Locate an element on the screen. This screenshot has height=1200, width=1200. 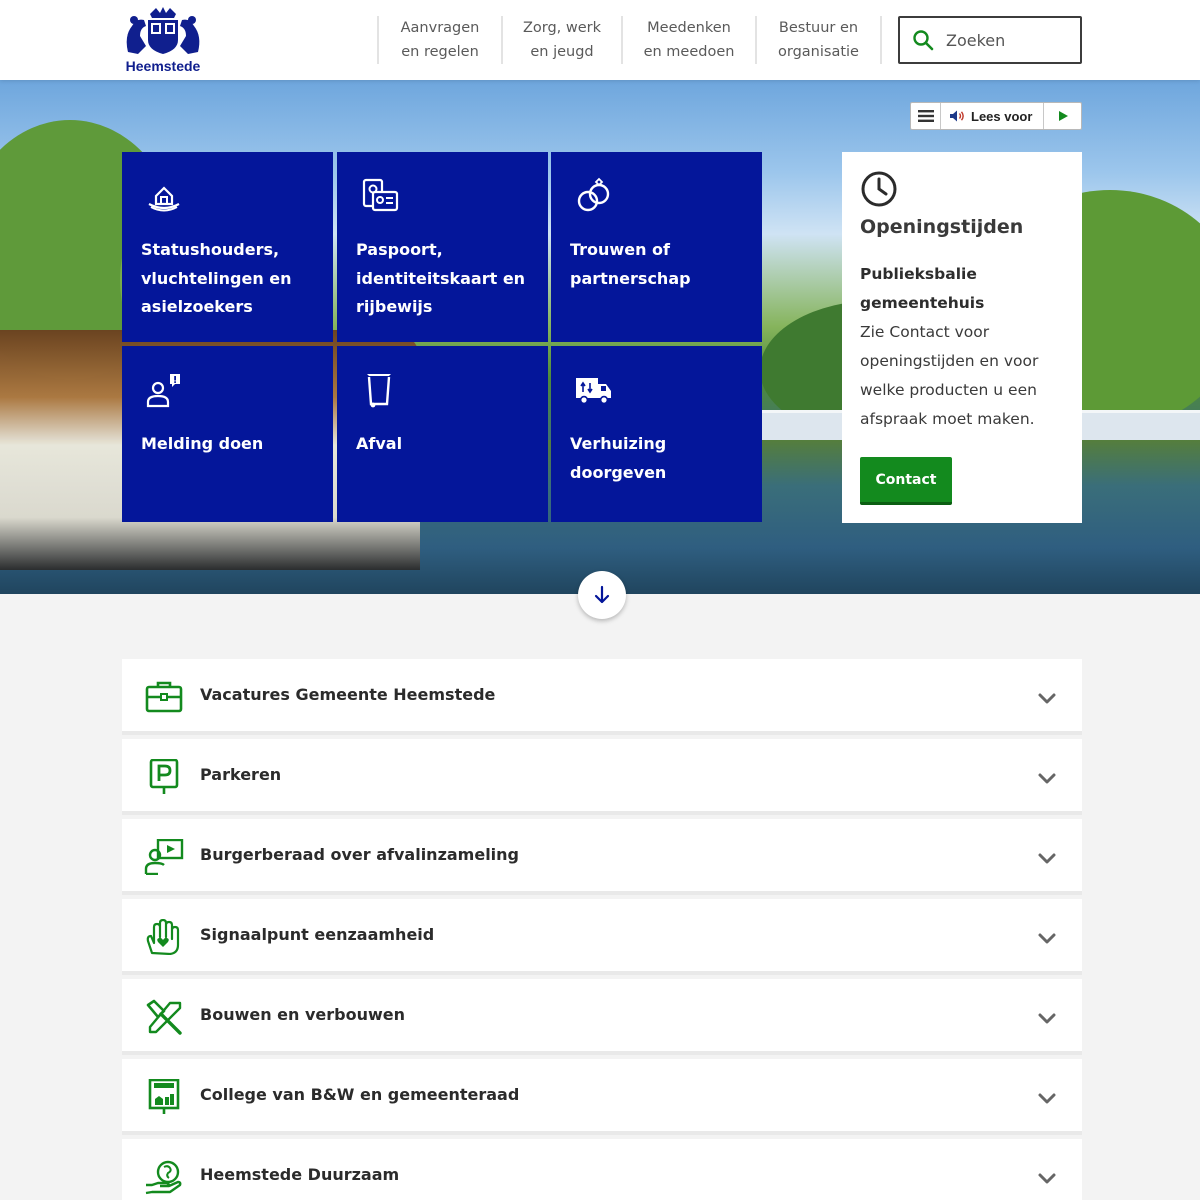
nav-label-line: en meedoen is located at coordinates (689, 52).